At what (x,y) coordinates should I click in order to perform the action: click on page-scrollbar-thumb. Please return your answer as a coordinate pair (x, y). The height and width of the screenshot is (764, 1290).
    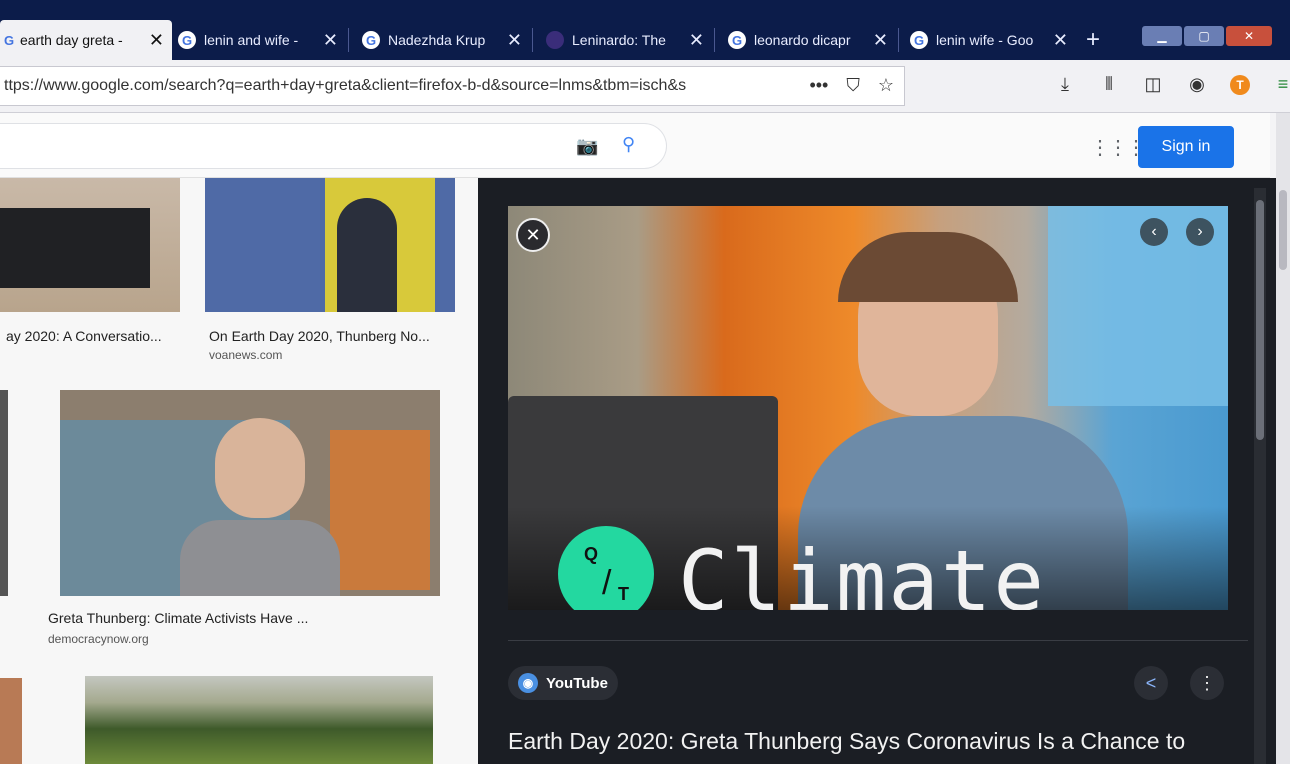
    Looking at the image, I should click on (1283, 230).